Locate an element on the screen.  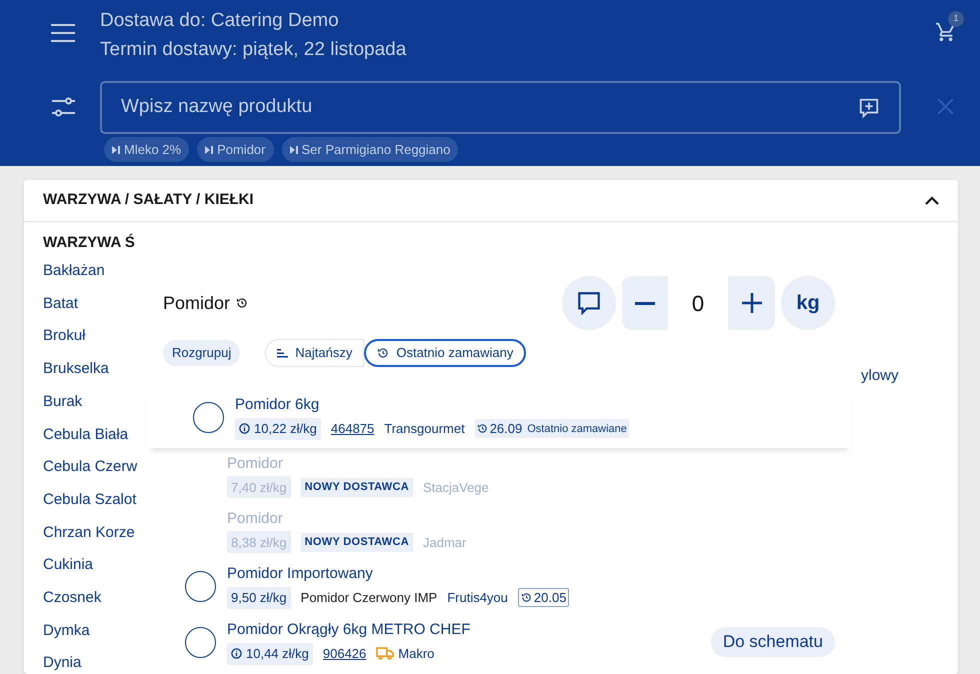
product-description: Pomidor Czerwony IMP is located at coordinates (369, 598).